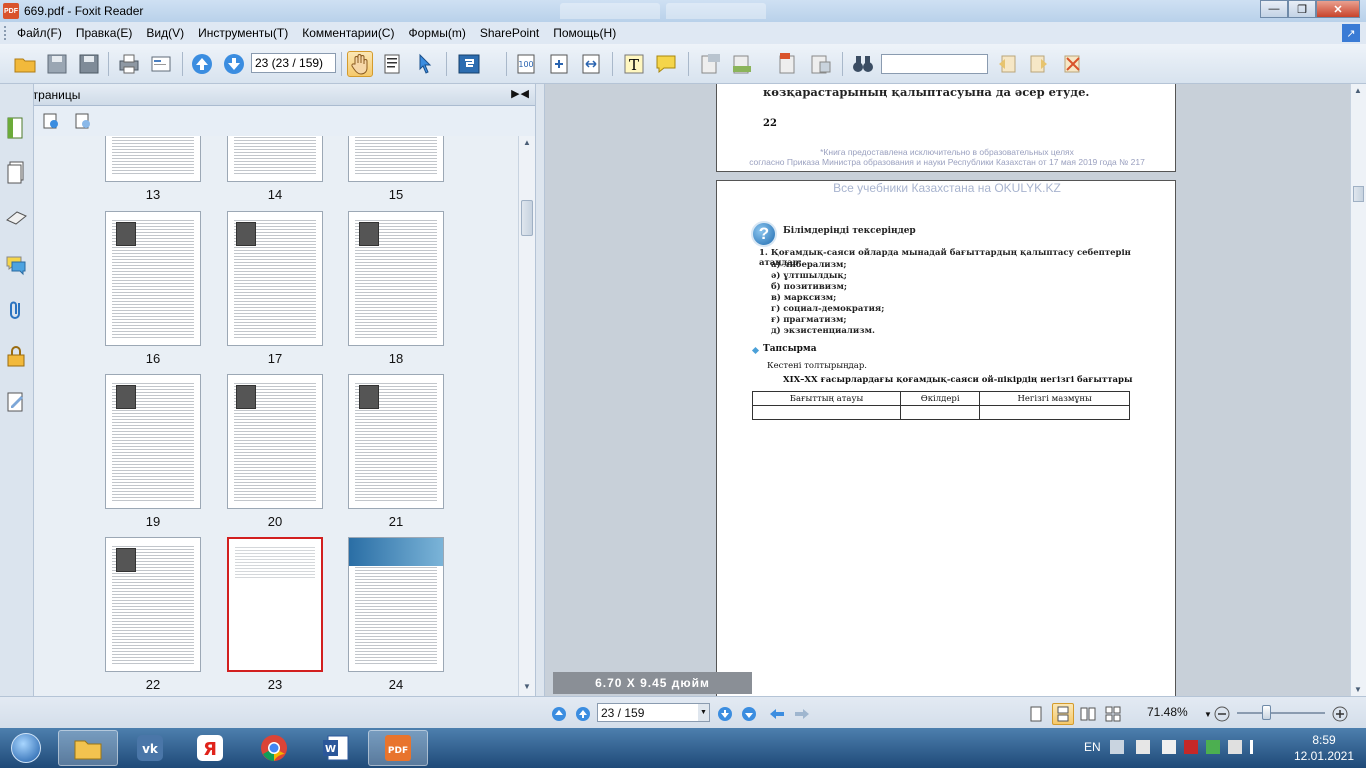  What do you see at coordinates (16, 218) in the screenshot?
I see `layers-icon` at bounding box center [16, 218].